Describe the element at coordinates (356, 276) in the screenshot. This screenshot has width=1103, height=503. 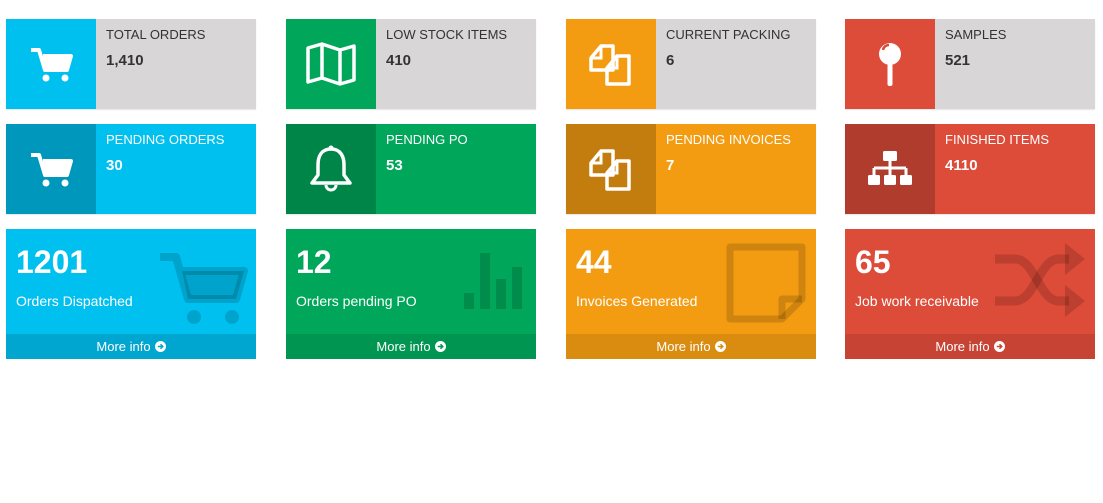
I see `small-box-inner: 12 Orders pending PO` at that location.